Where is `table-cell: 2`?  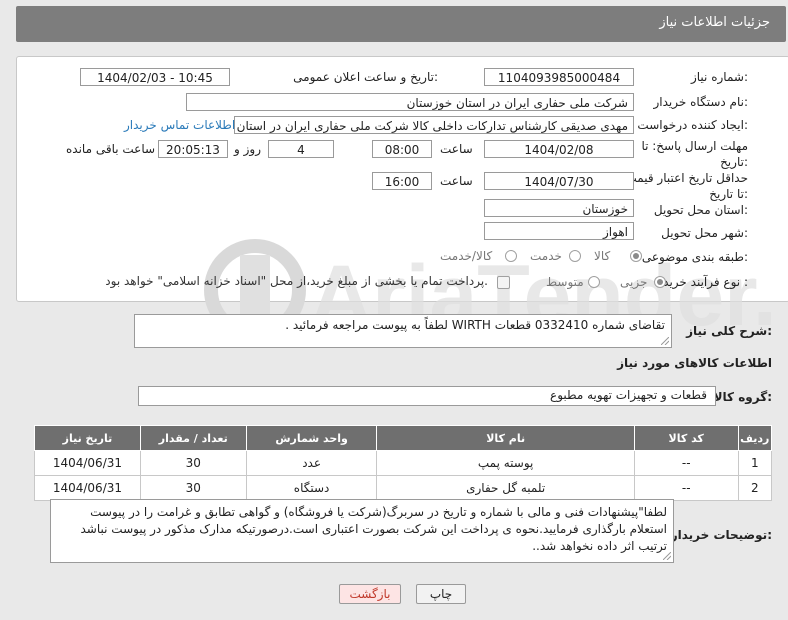
table-cell: 2 is located at coordinates (755, 488).